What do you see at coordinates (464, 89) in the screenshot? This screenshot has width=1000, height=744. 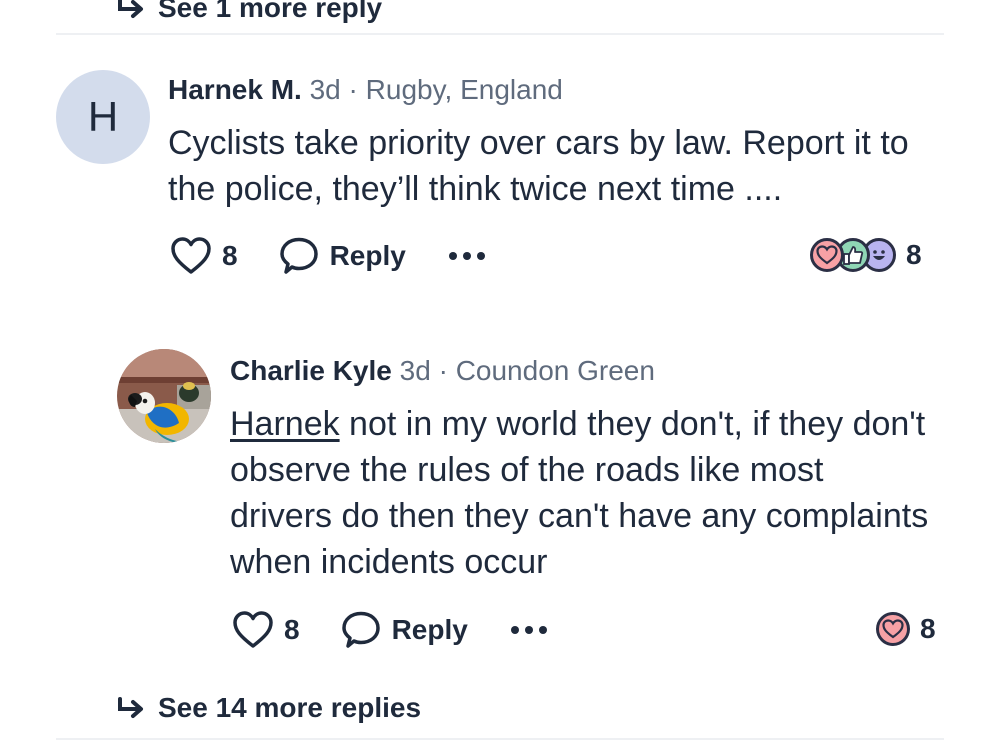 I see `author-location: Rugby, England` at bounding box center [464, 89].